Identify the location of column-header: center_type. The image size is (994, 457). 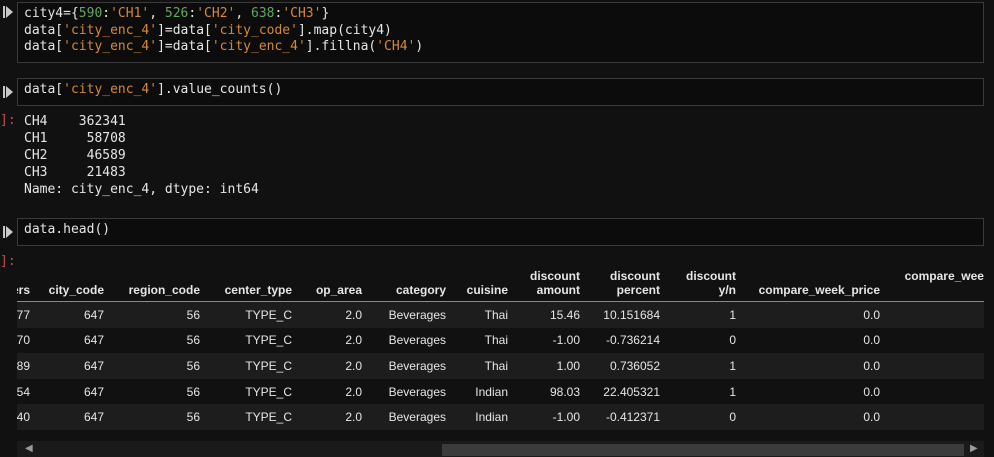
(252, 283).